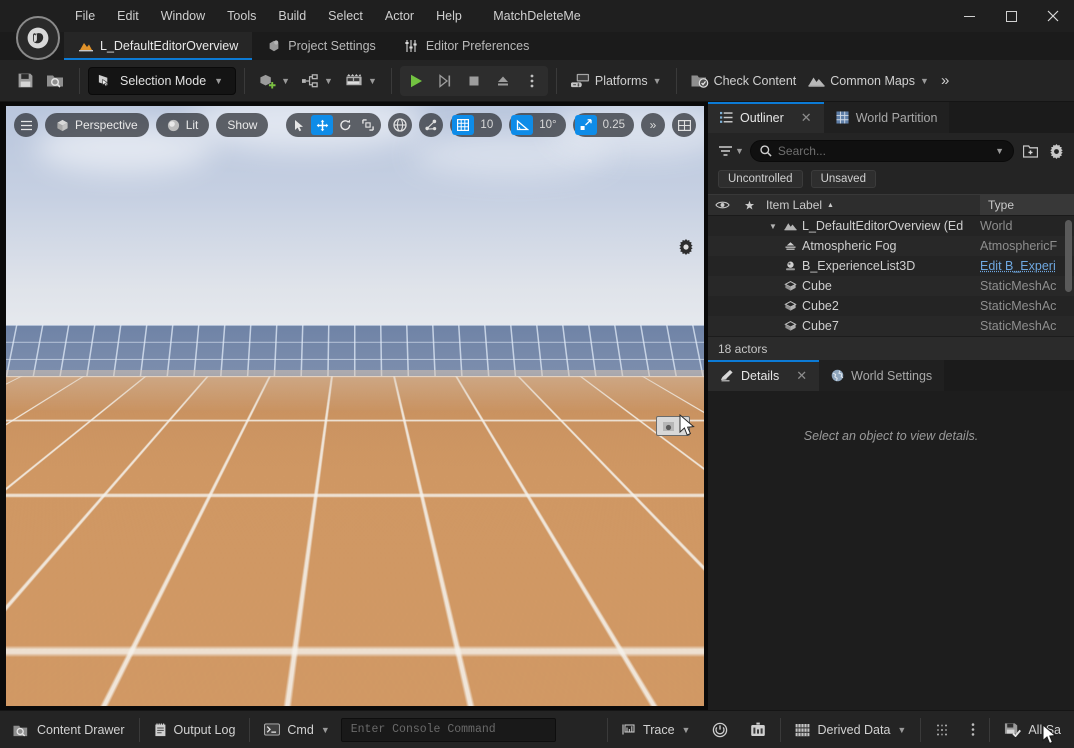  What do you see at coordinates (532, 81) in the screenshot?
I see `more-options-icon` at bounding box center [532, 81].